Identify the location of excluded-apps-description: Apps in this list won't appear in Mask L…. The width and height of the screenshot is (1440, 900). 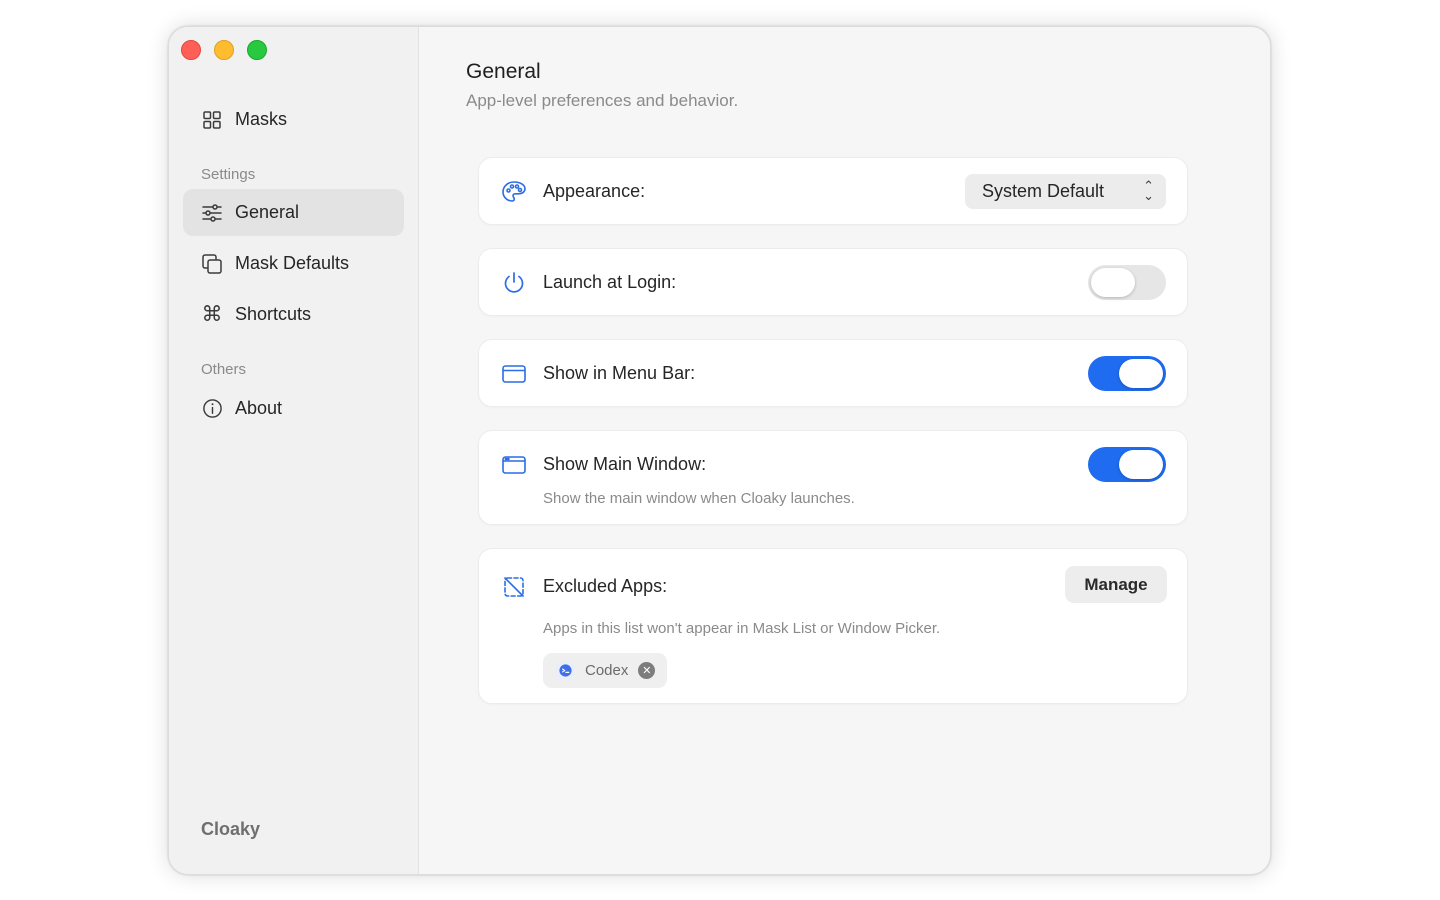
(742, 628).